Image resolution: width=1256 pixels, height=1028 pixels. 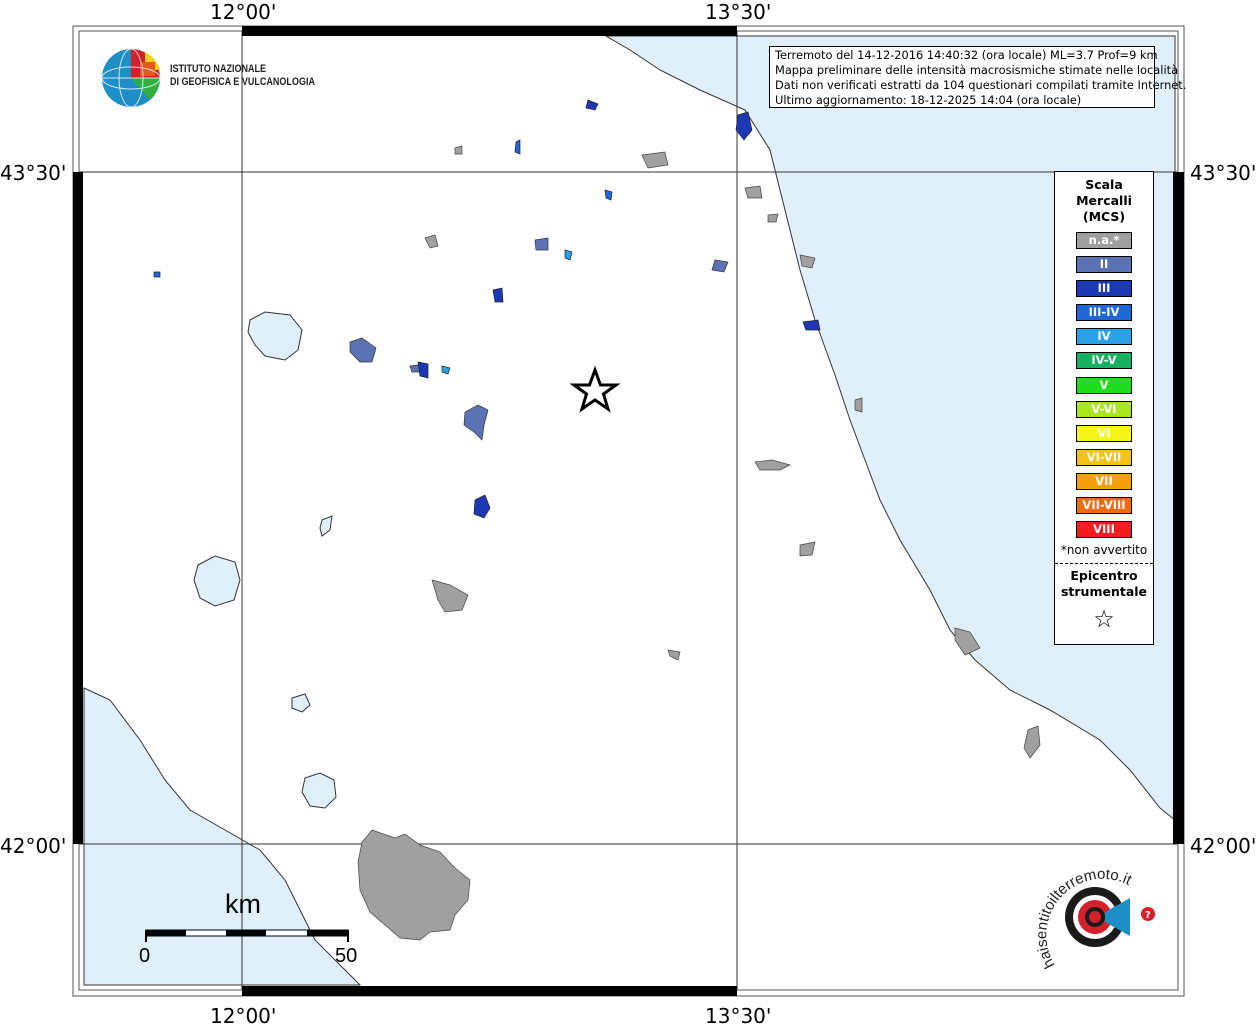 I want to click on epicenter-star, so click(x=595, y=389).